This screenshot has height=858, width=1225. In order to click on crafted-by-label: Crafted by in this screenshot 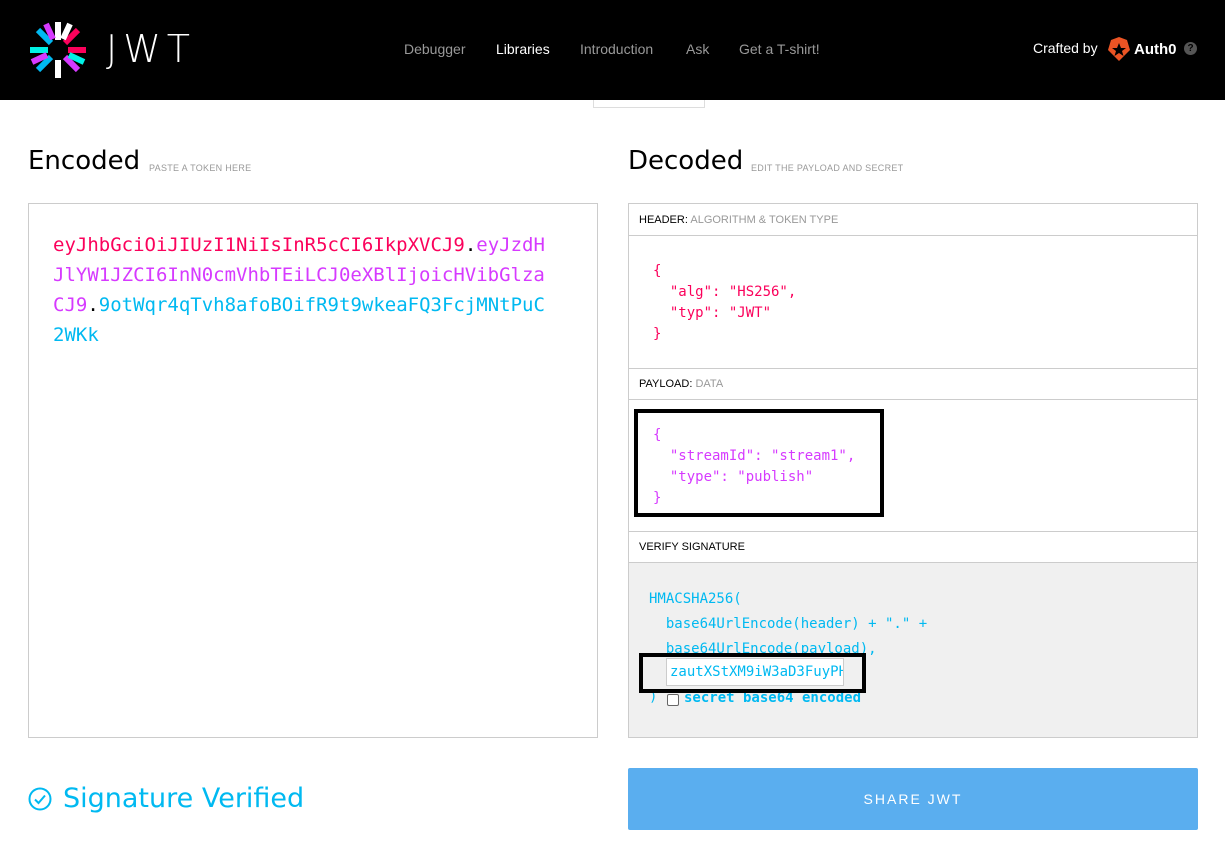, I will do `click(1065, 48)`.